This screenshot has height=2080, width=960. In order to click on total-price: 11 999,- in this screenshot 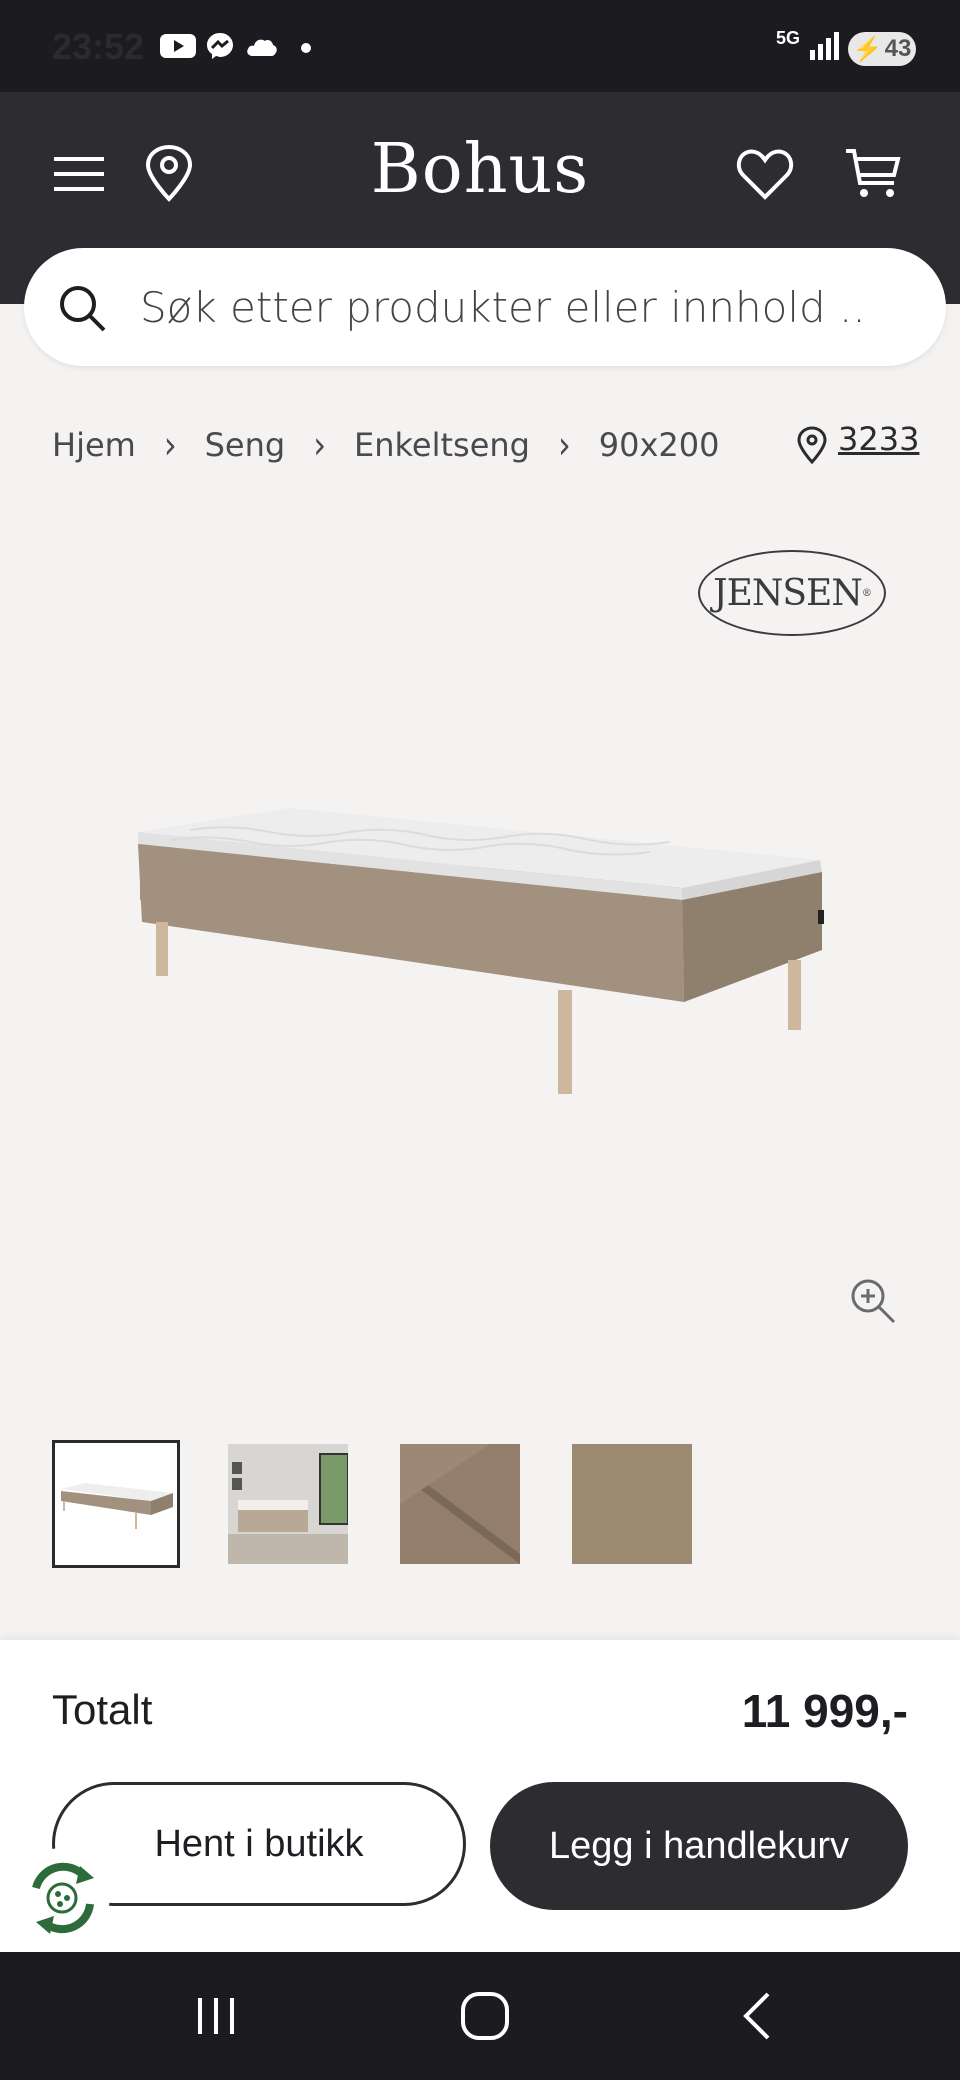, I will do `click(824, 1711)`.